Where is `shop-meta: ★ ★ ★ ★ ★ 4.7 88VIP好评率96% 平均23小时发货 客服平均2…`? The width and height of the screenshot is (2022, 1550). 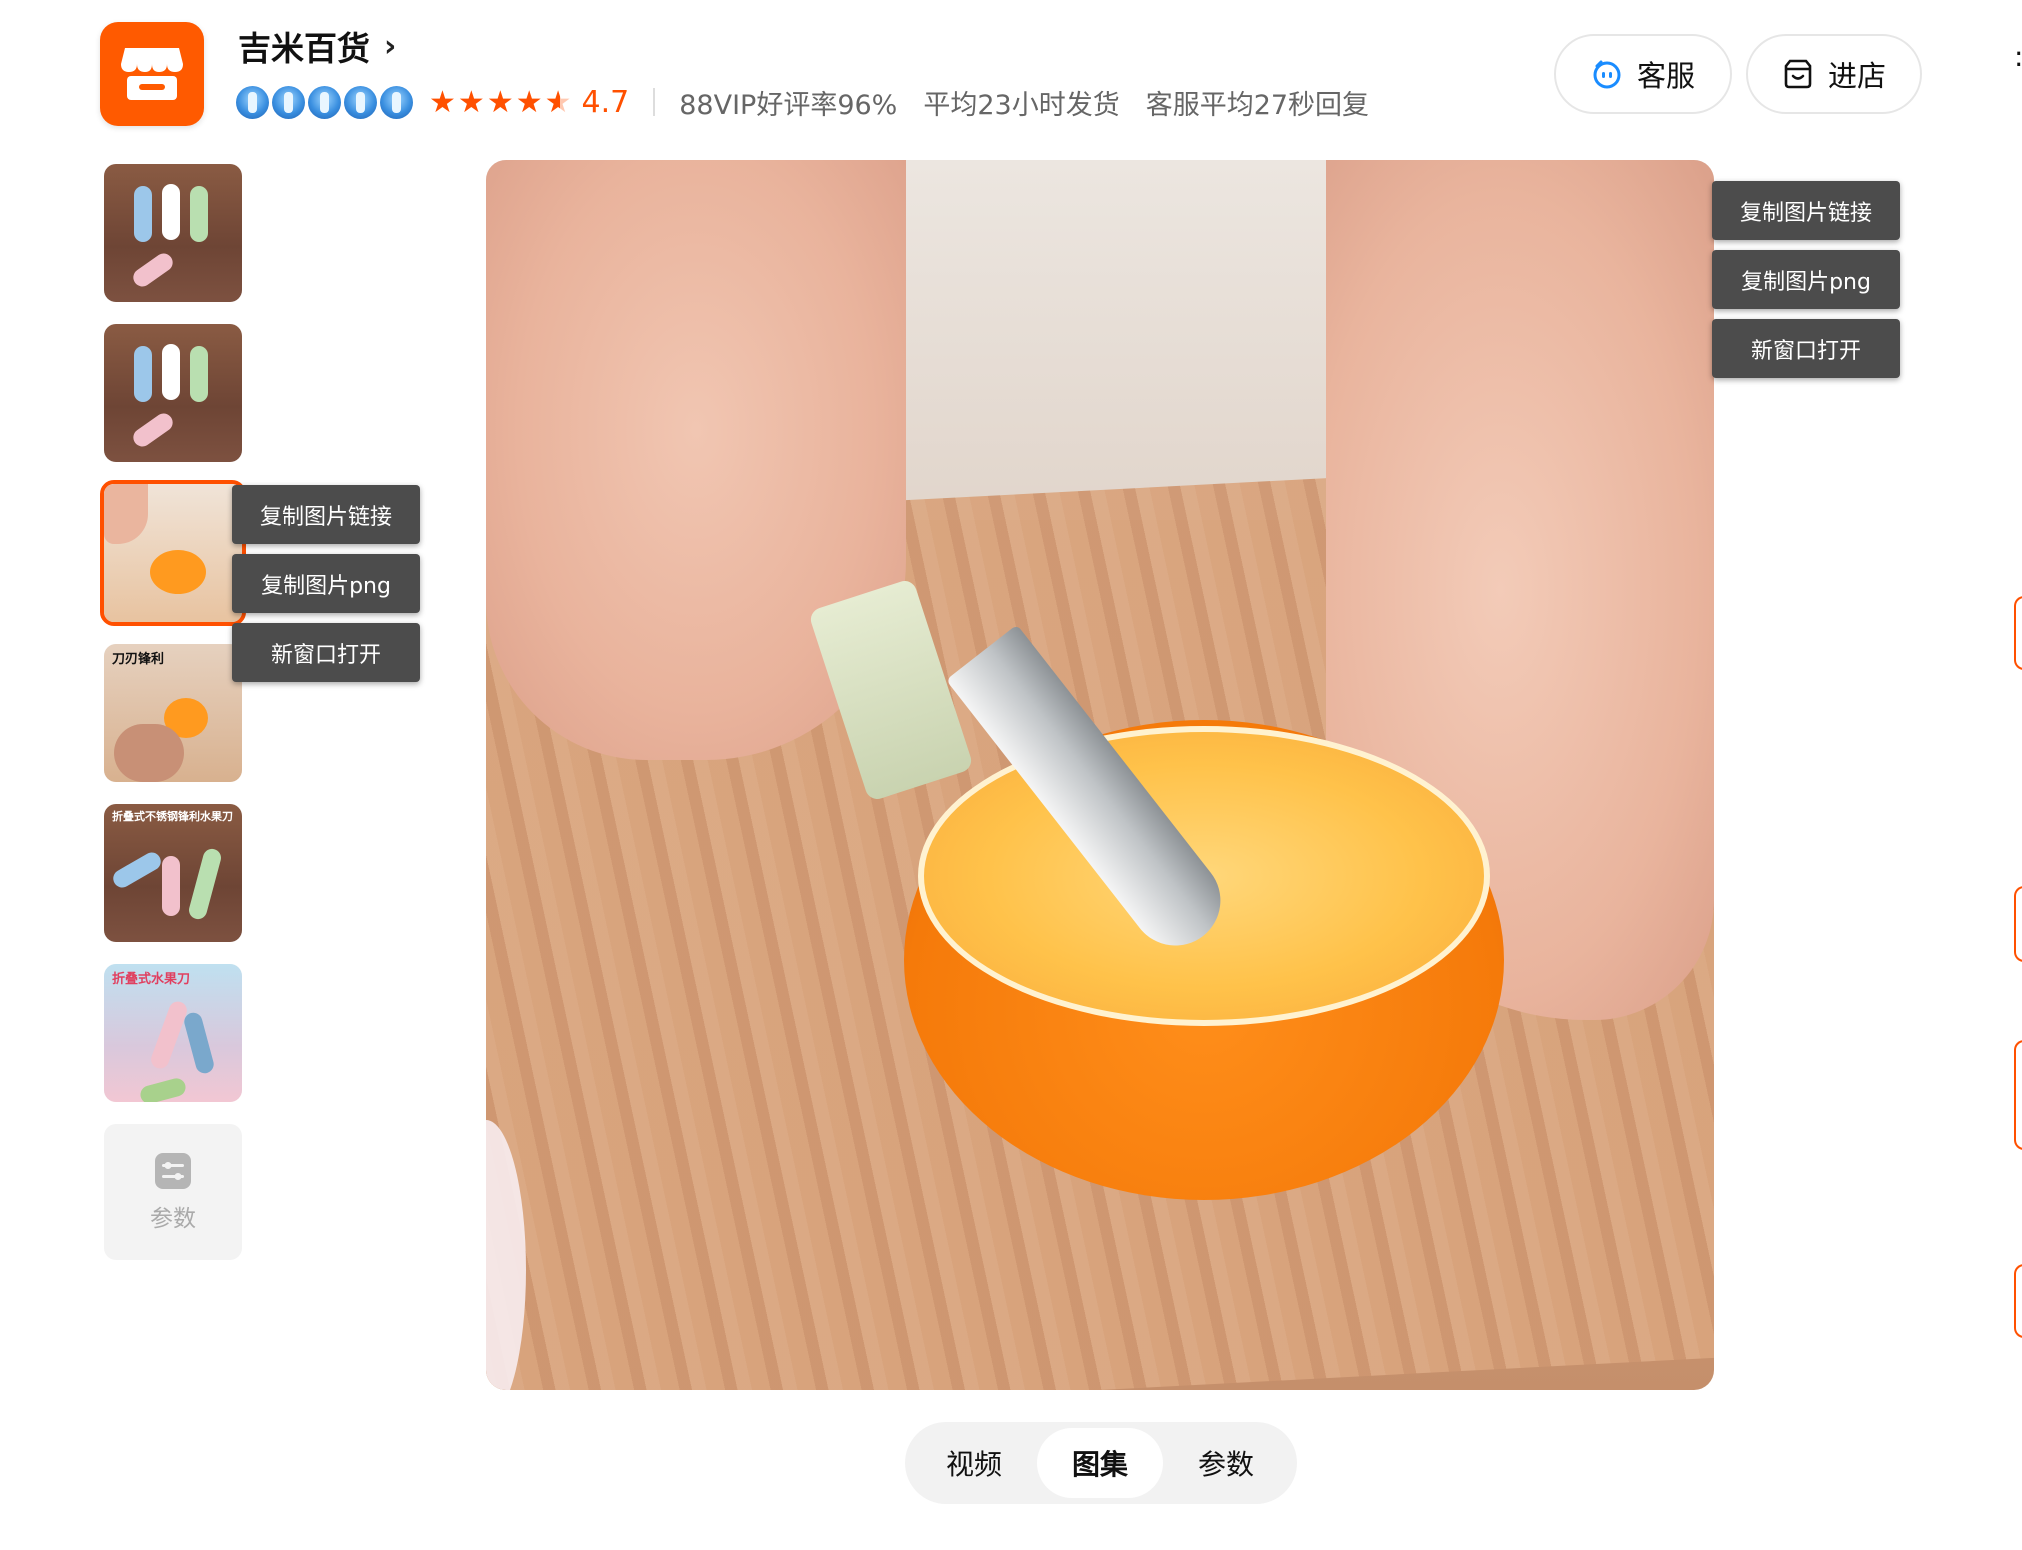 shop-meta: ★ ★ ★ ★ ★ 4.7 88VIP好评率96% 平均23小时发货 客服平均2… is located at coordinates (815, 102).